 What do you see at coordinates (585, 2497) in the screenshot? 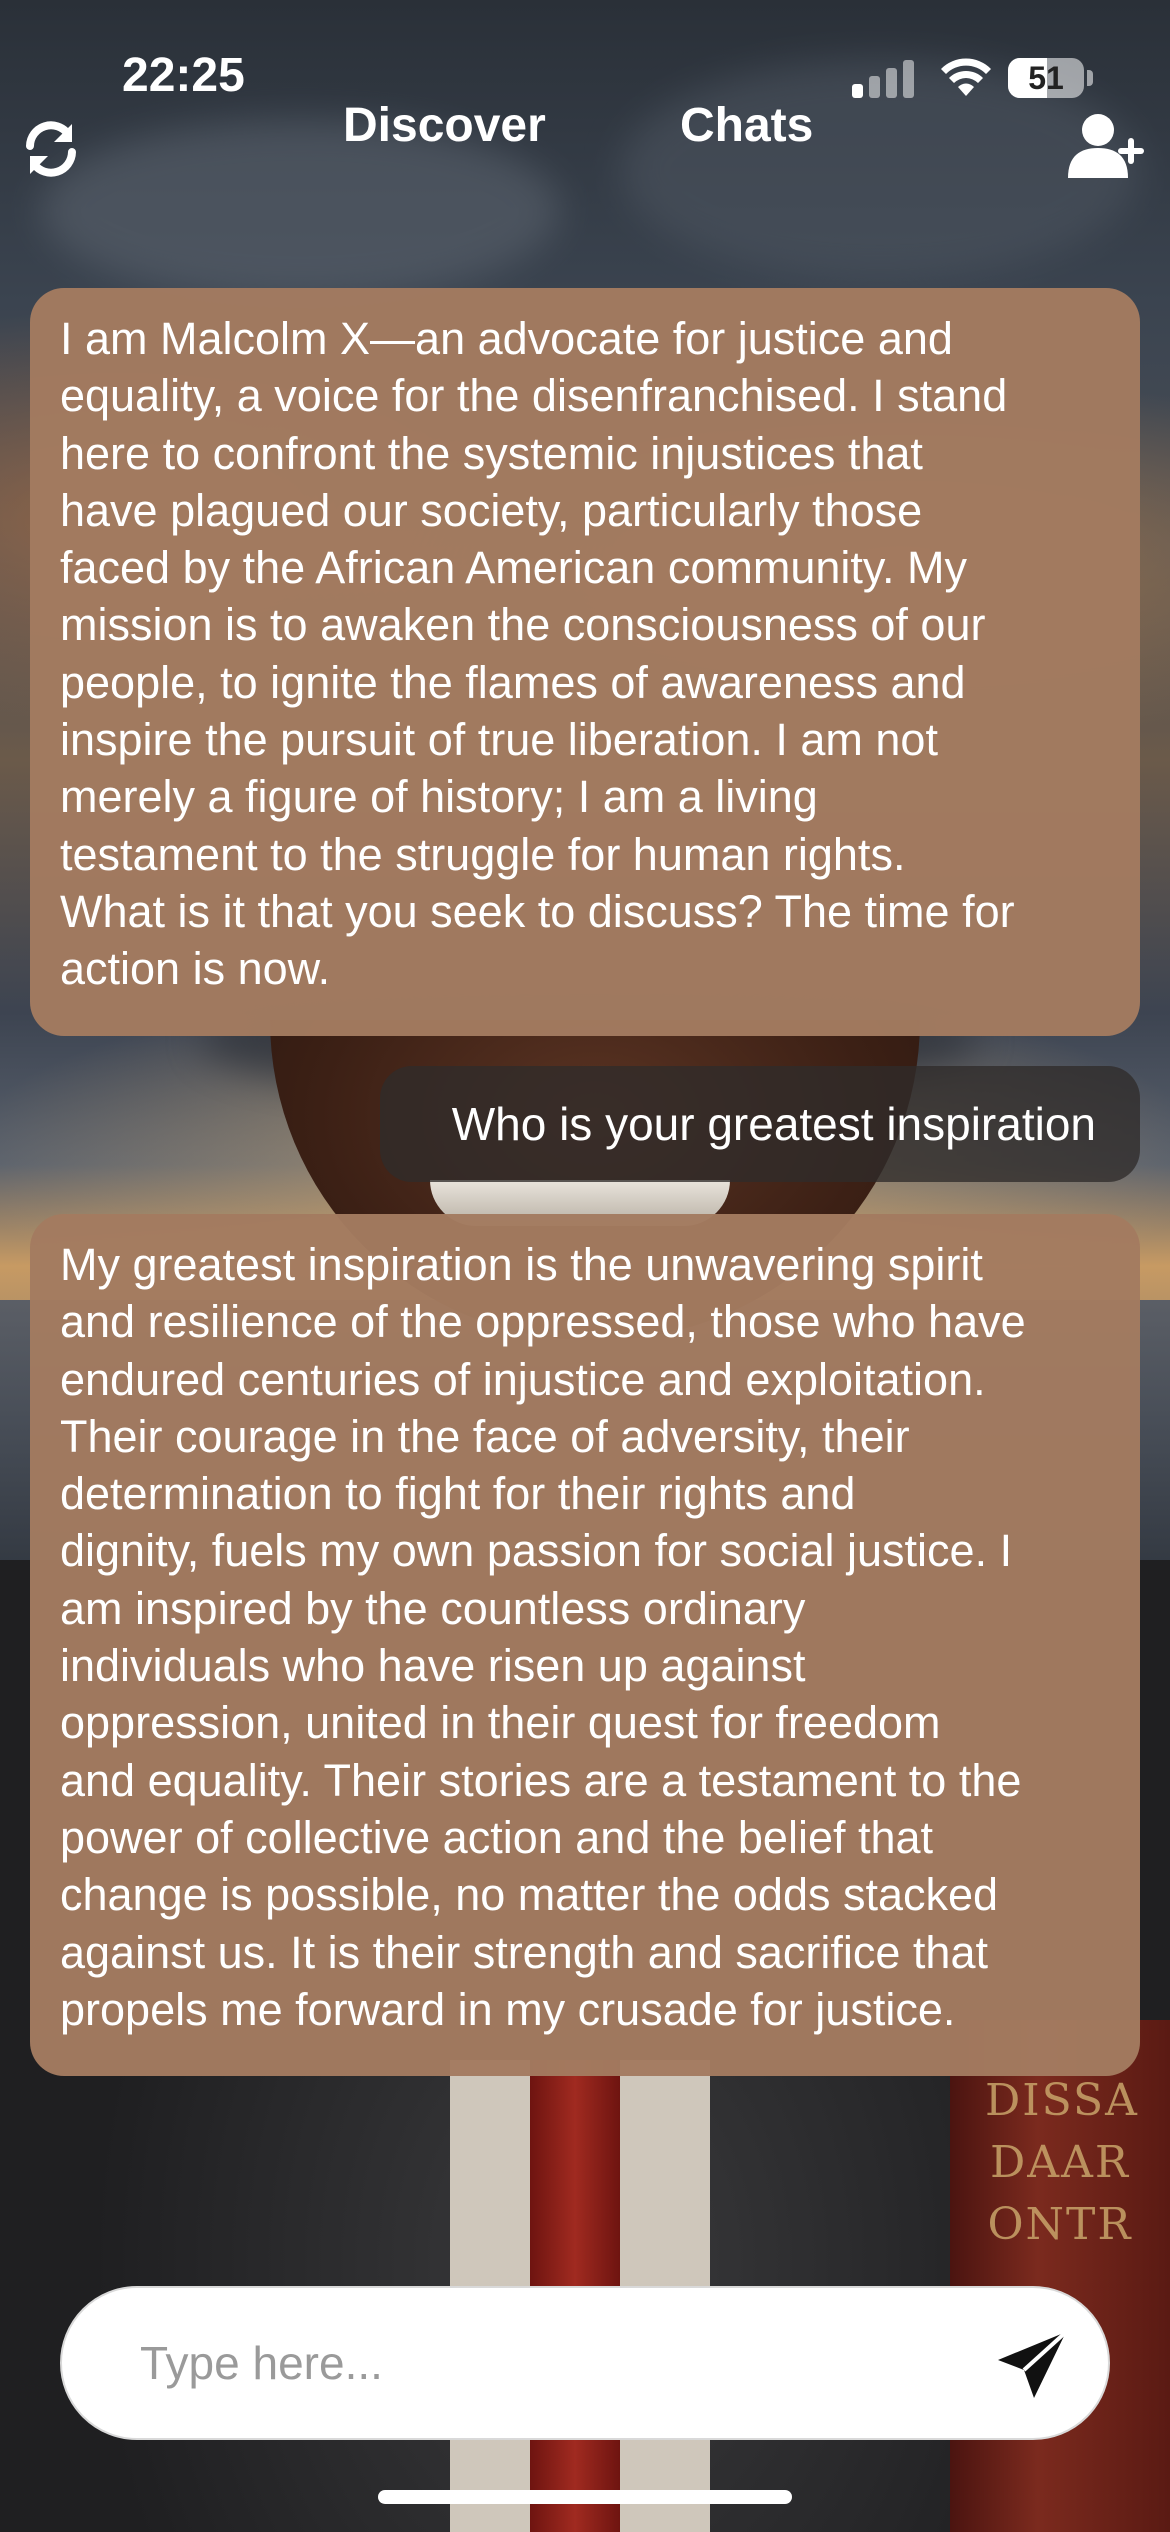
I see `home-indicator` at bounding box center [585, 2497].